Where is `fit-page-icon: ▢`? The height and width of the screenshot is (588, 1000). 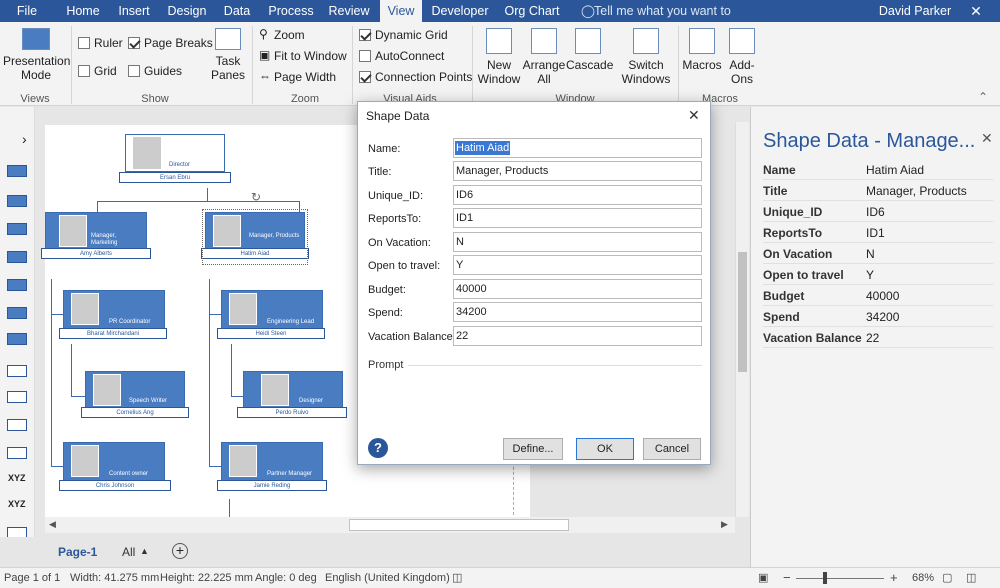 fit-page-icon: ▢ is located at coordinates (947, 577).